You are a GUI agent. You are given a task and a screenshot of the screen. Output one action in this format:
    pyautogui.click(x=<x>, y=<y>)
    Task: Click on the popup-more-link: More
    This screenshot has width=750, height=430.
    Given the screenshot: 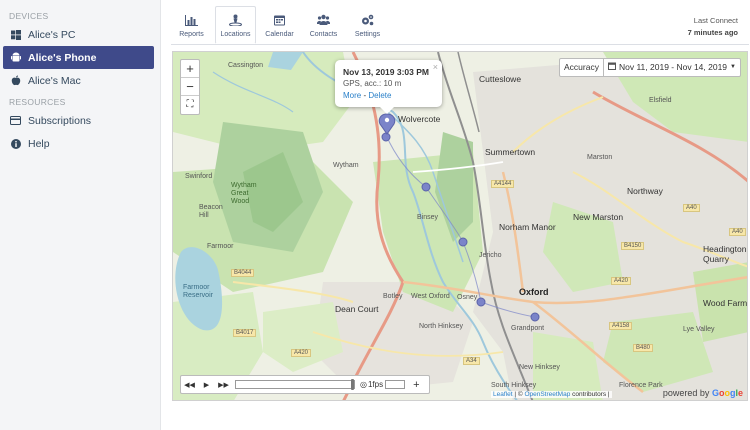 What is the action you would take?
    pyautogui.click(x=352, y=95)
    